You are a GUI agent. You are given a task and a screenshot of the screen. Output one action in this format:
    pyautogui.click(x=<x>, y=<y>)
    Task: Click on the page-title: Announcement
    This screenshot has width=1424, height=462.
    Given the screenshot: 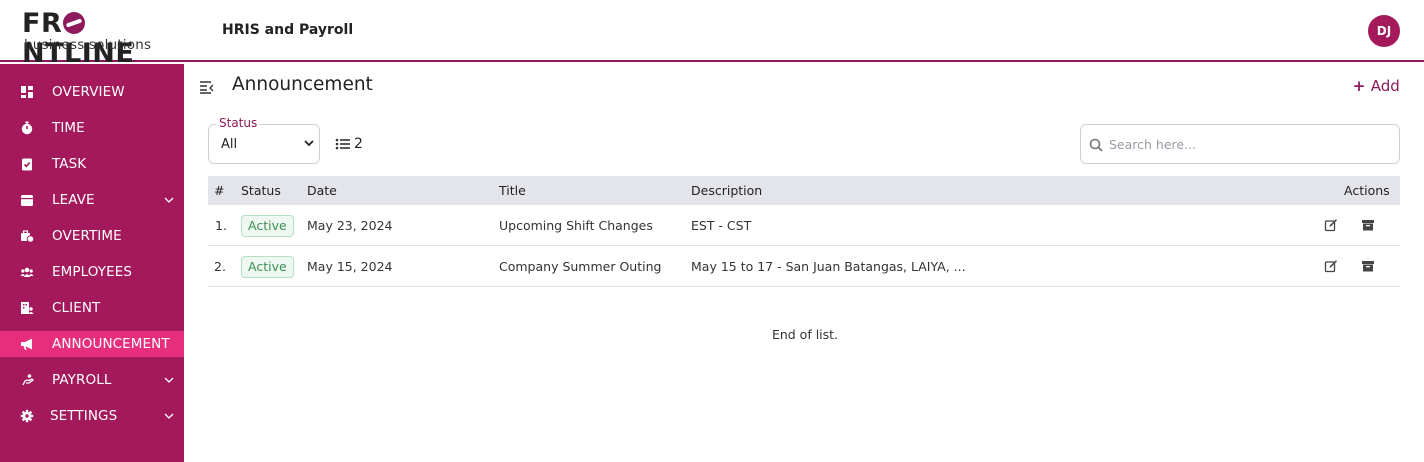 What is the action you would take?
    pyautogui.click(x=302, y=84)
    